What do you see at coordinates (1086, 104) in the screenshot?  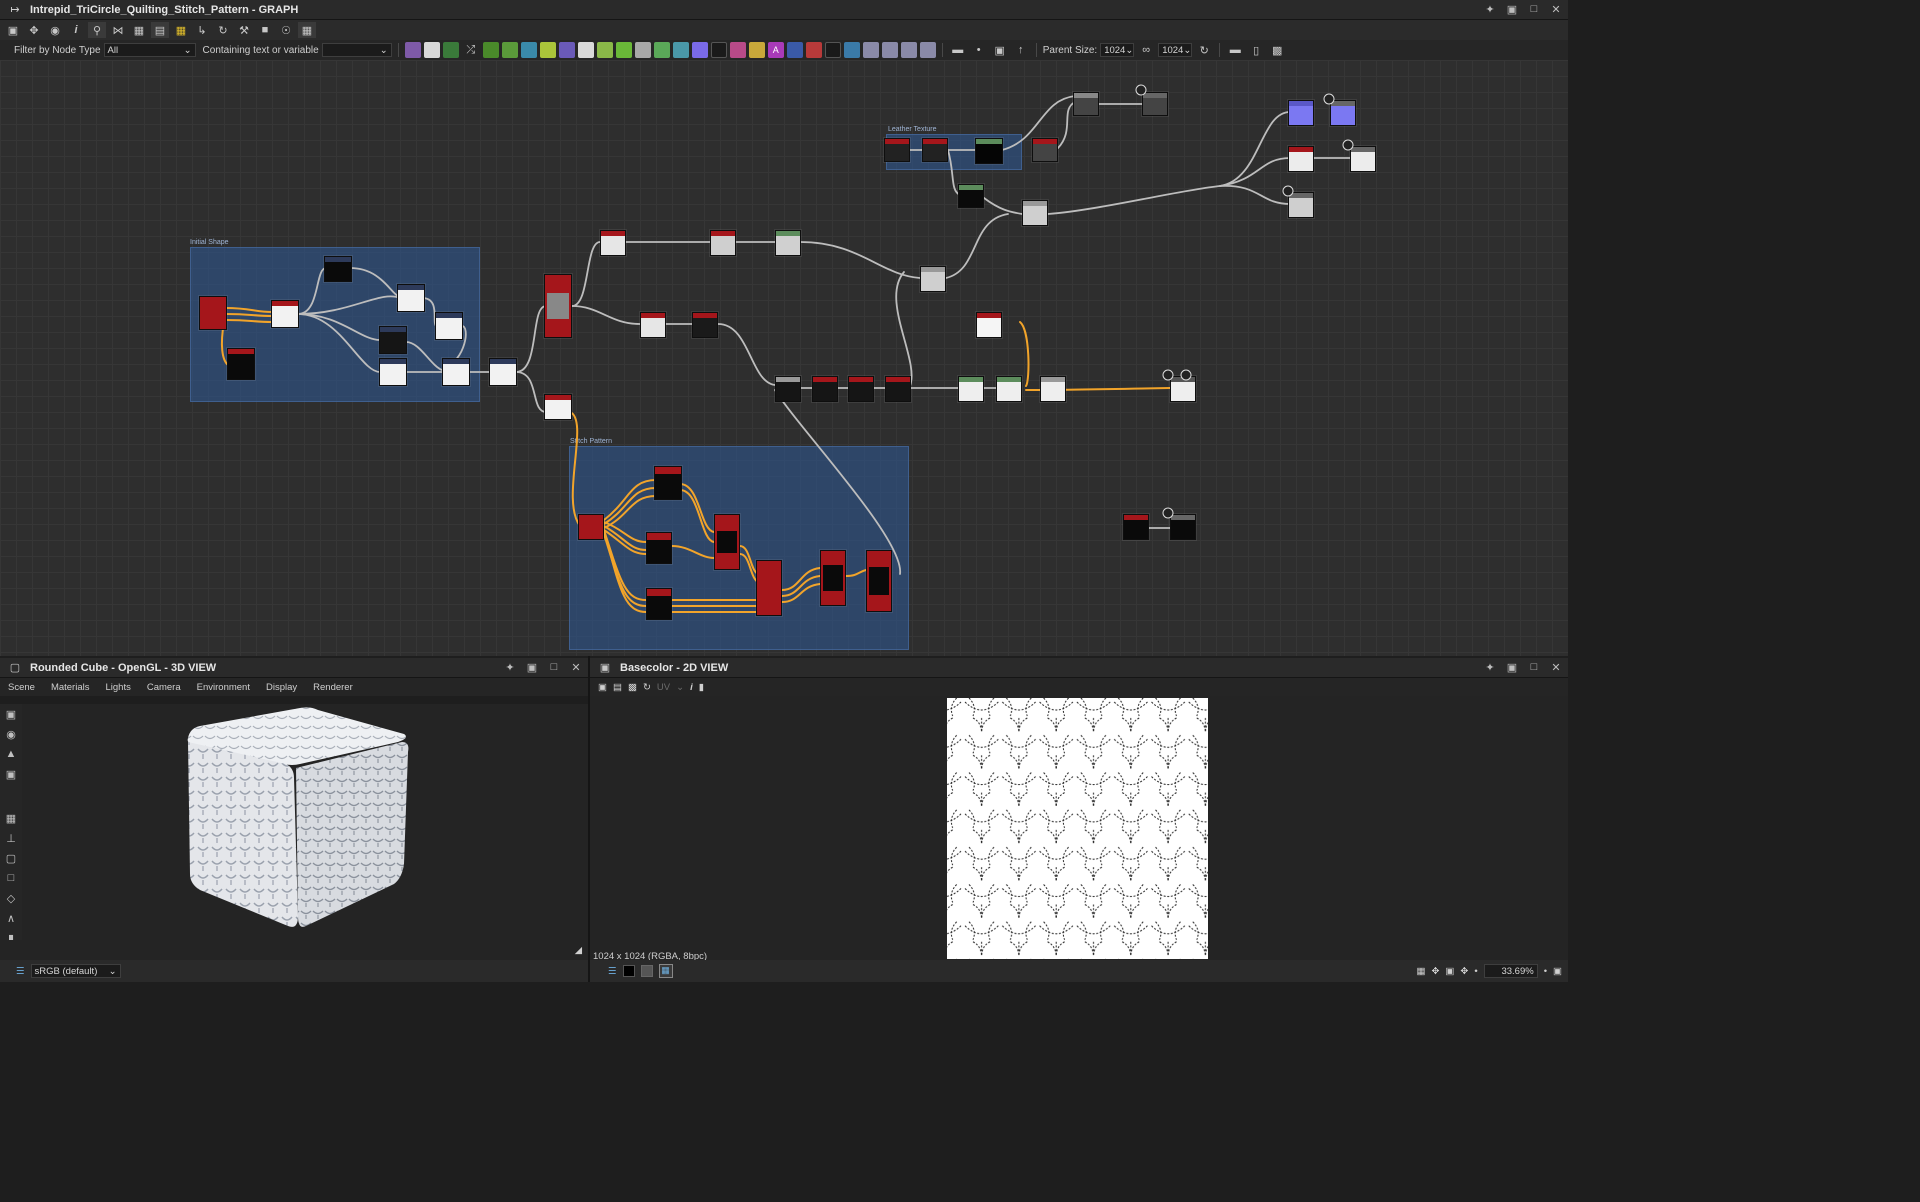 I see `node-roughness` at bounding box center [1086, 104].